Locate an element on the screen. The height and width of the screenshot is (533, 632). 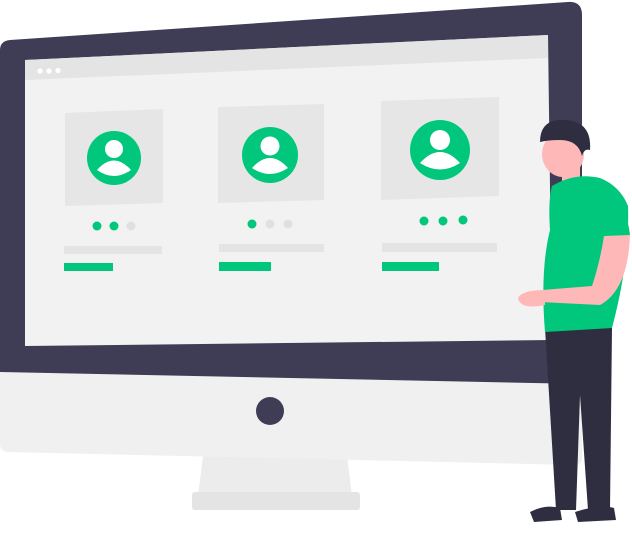
minimize-dot-icon is located at coordinates (49, 71).